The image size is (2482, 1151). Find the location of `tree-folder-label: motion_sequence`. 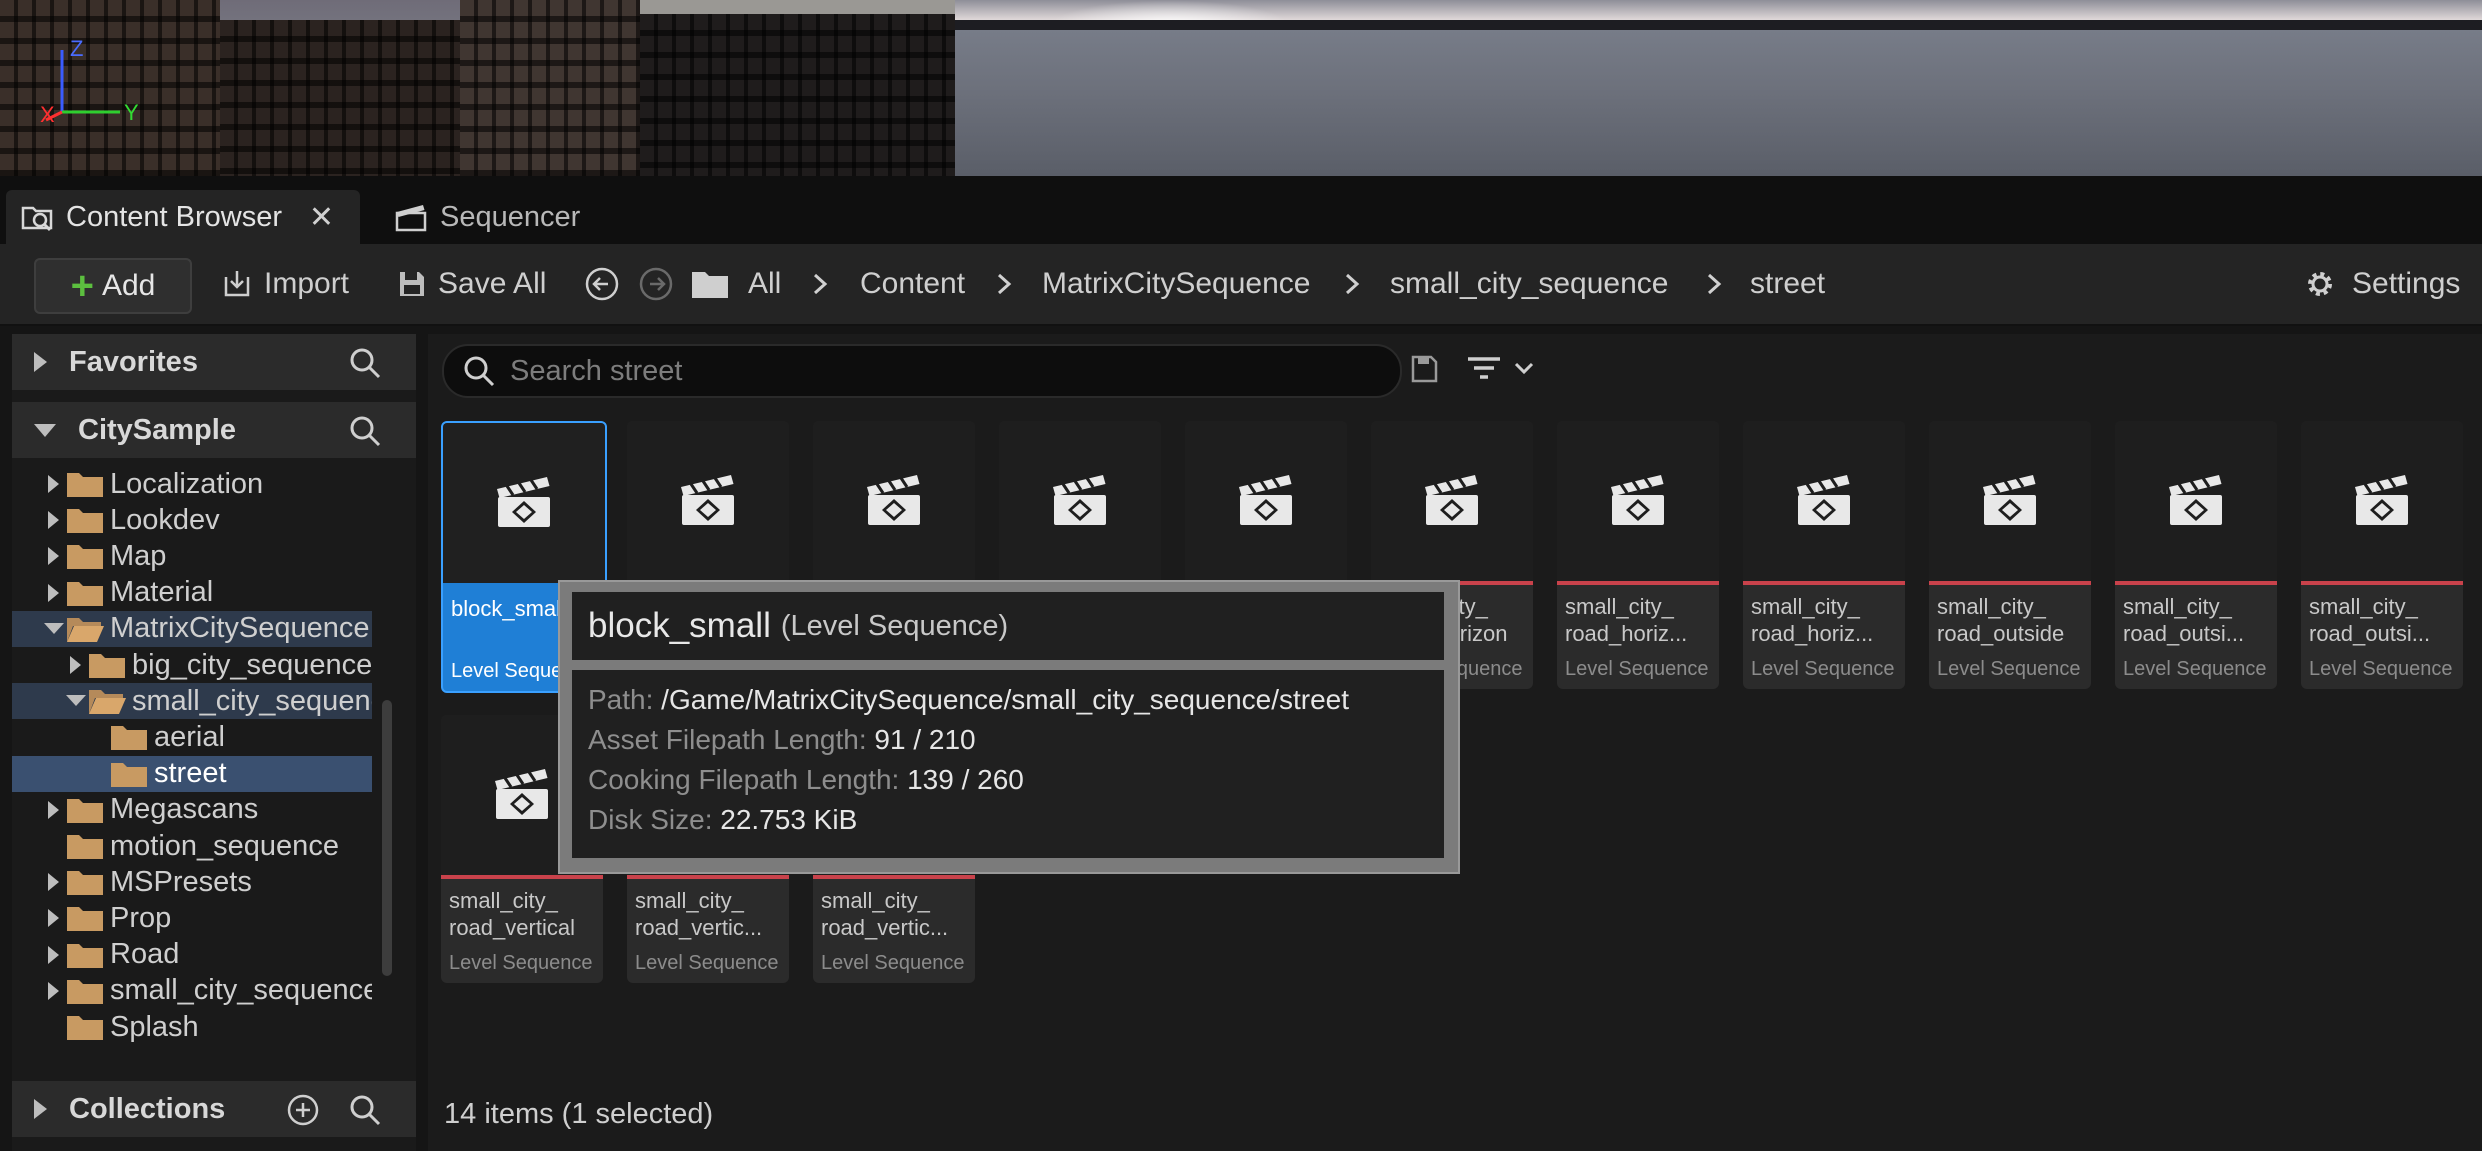

tree-folder-label: motion_sequence is located at coordinates (224, 845).